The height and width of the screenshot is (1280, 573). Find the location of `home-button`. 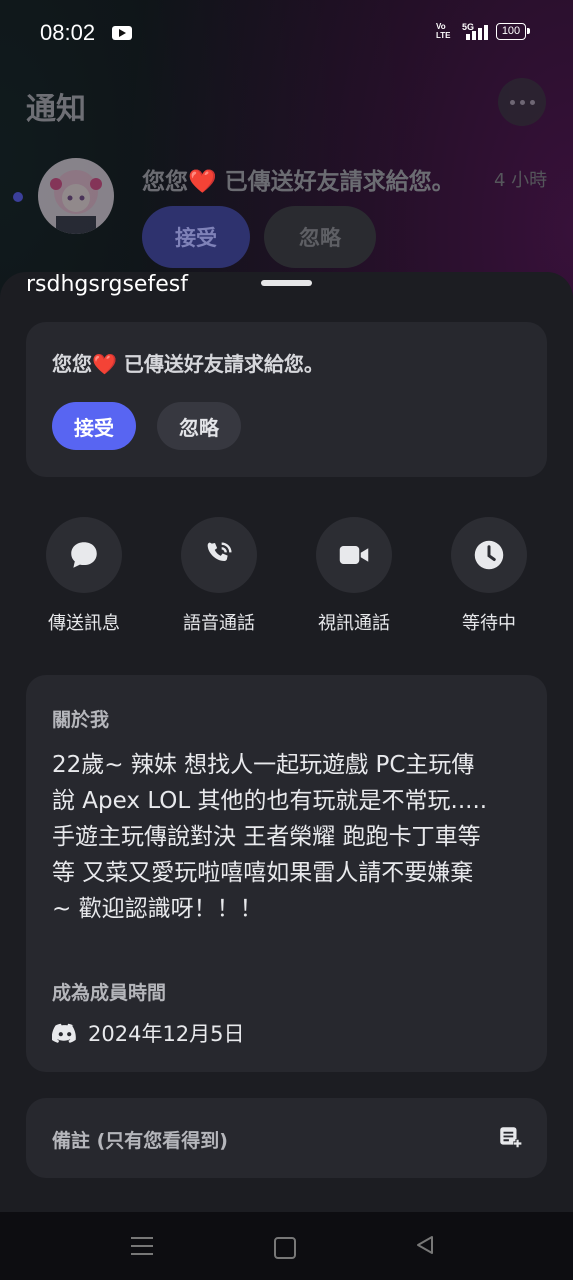

home-button is located at coordinates (285, 1248).